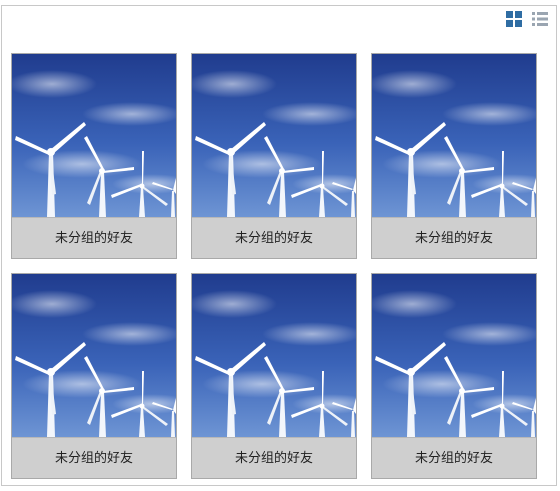 The width and height of the screenshot is (560, 491). I want to click on list-view-icon, so click(540, 19).